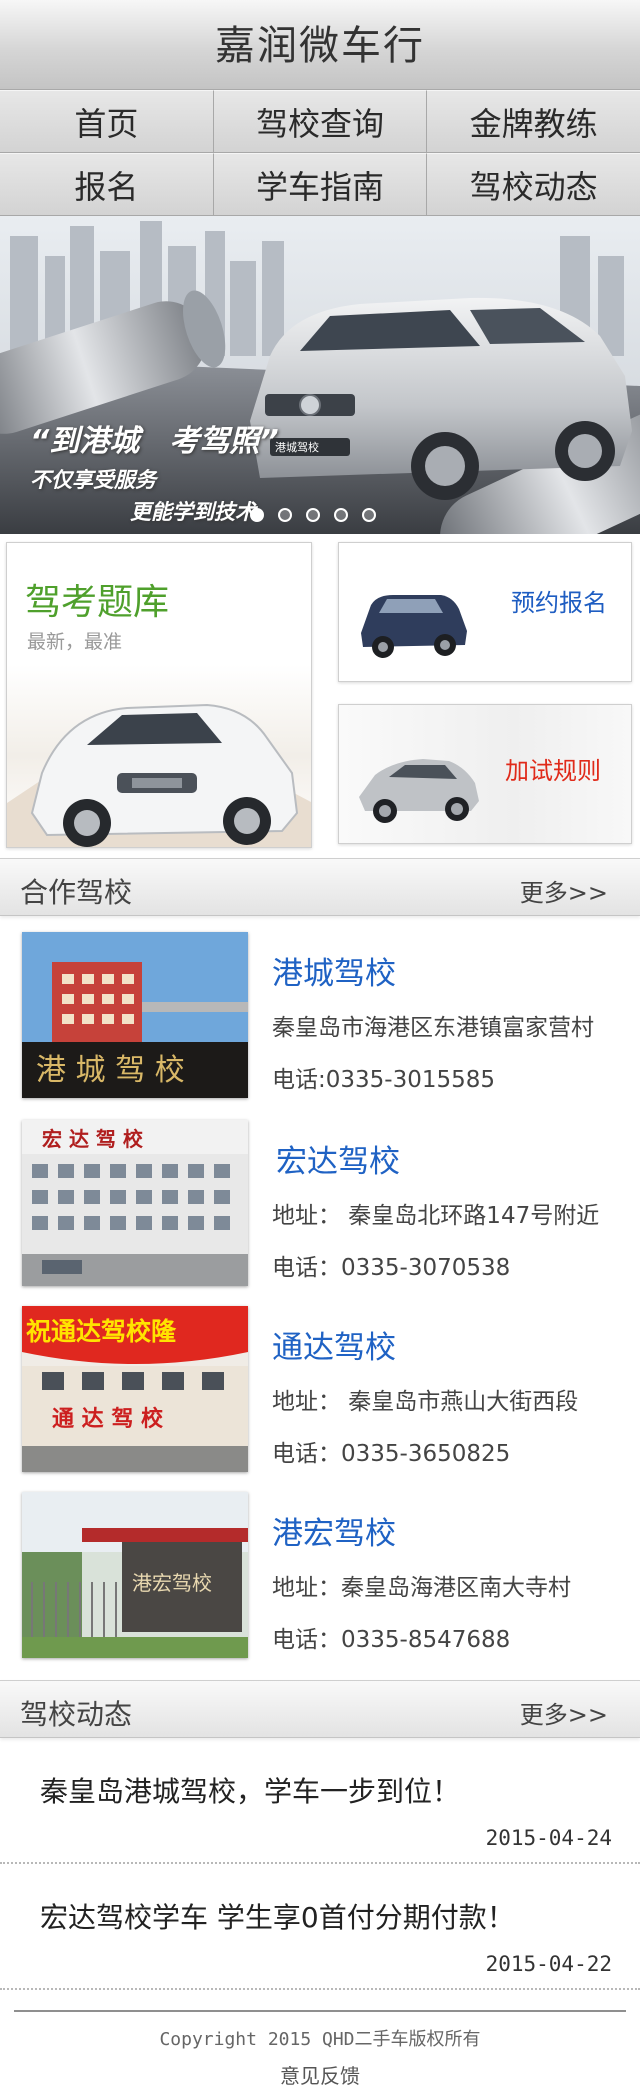 The width and height of the screenshot is (640, 2100). I want to click on school-photo: 港宏驾校, so click(135, 1575).